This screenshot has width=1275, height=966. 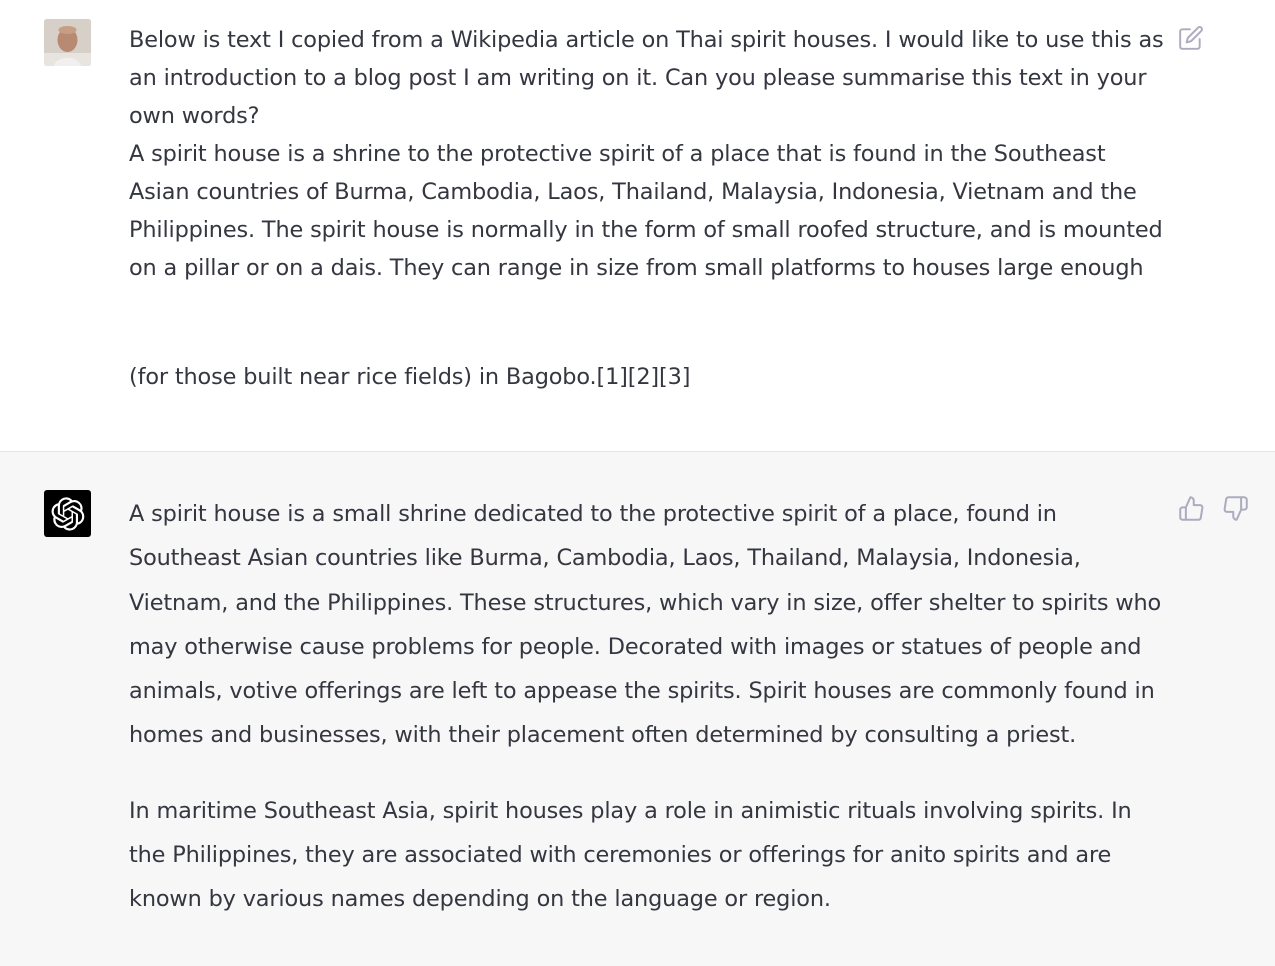 I want to click on assistant-avatar, so click(x=67, y=513).